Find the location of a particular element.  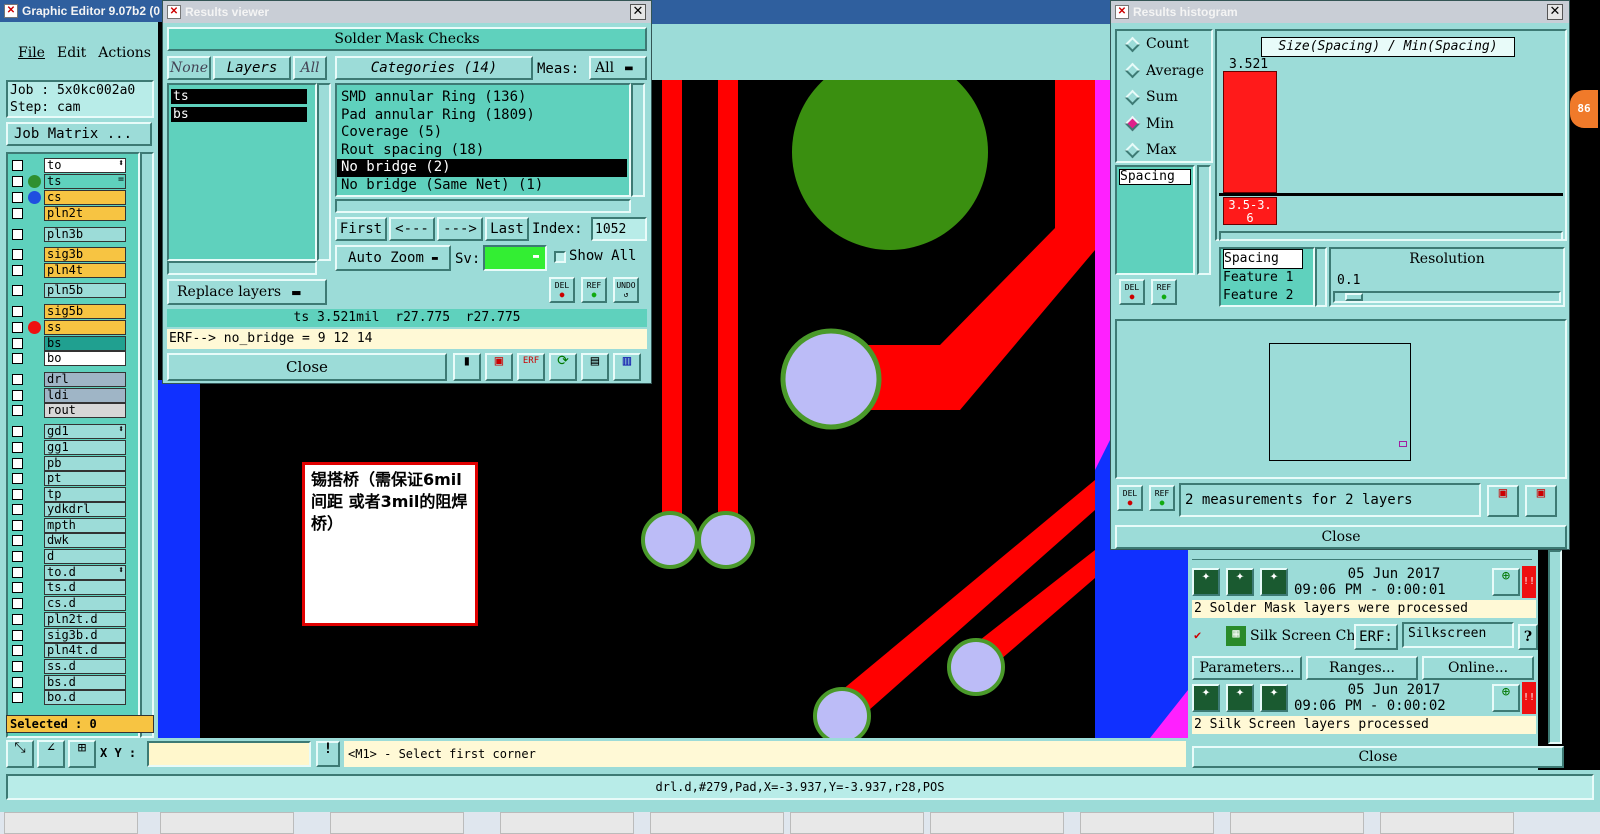

refresh-icon: ⟳ is located at coordinates (563, 367).